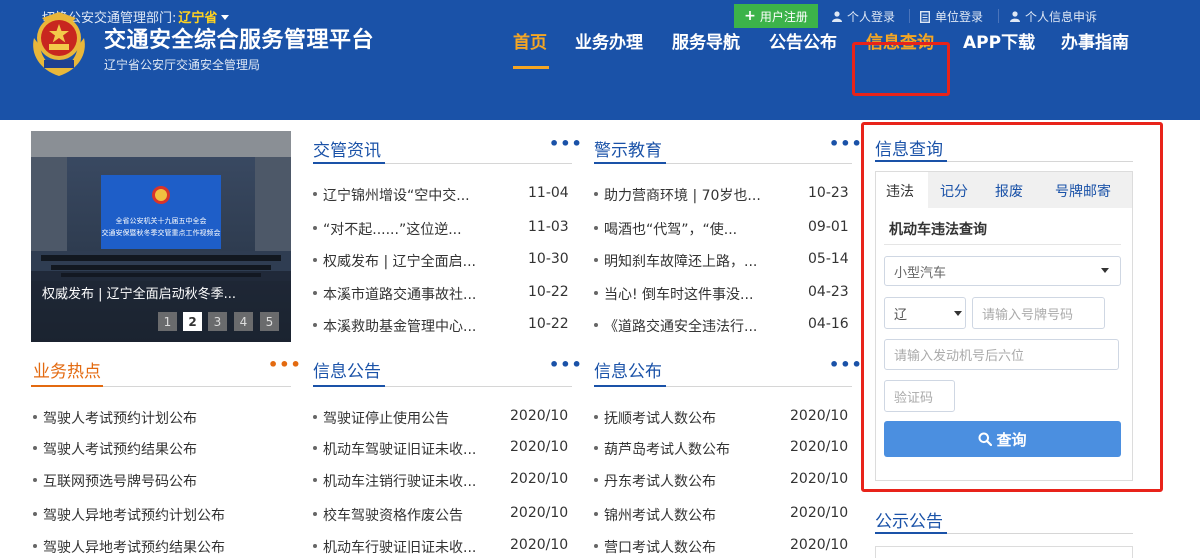 The width and height of the screenshot is (1200, 558). I want to click on slide-page-4: 4, so click(243, 321).